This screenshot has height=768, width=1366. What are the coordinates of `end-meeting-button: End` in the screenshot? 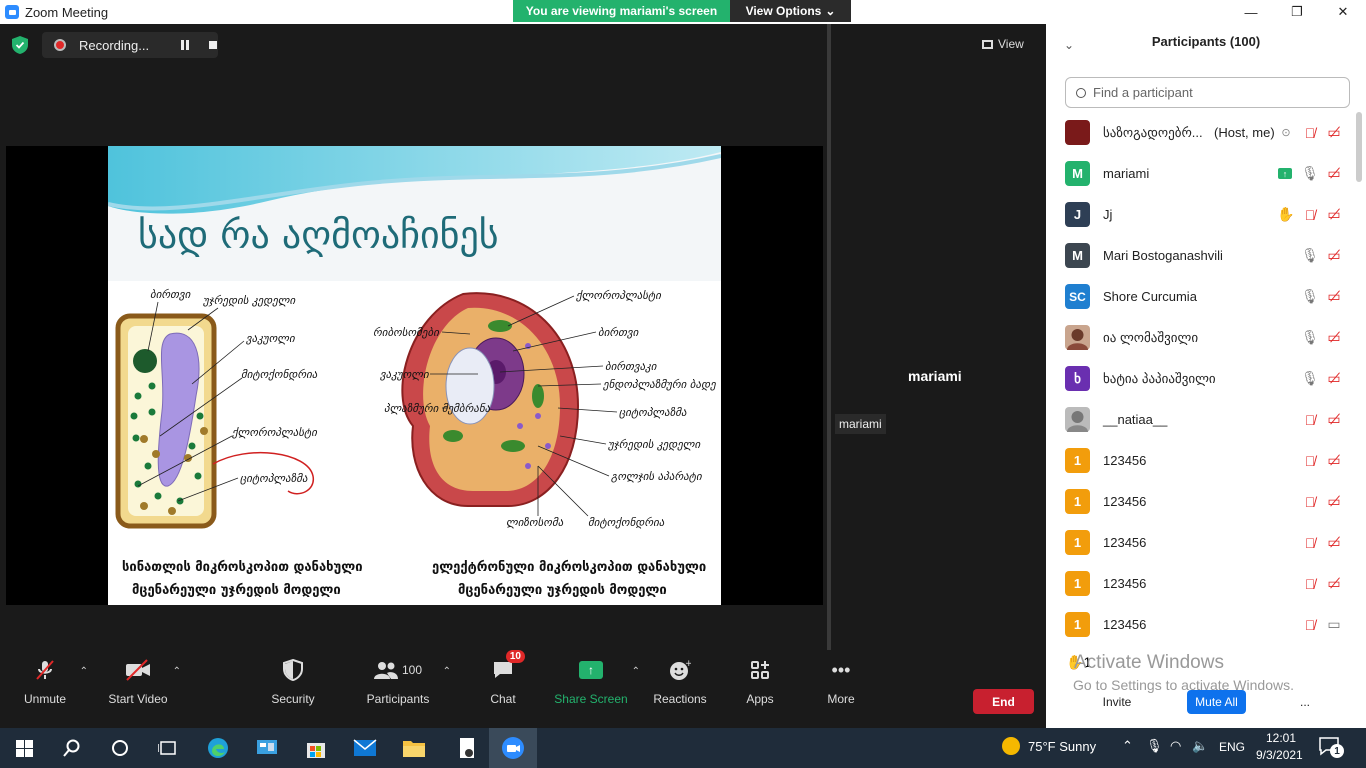 It's located at (1003, 701).